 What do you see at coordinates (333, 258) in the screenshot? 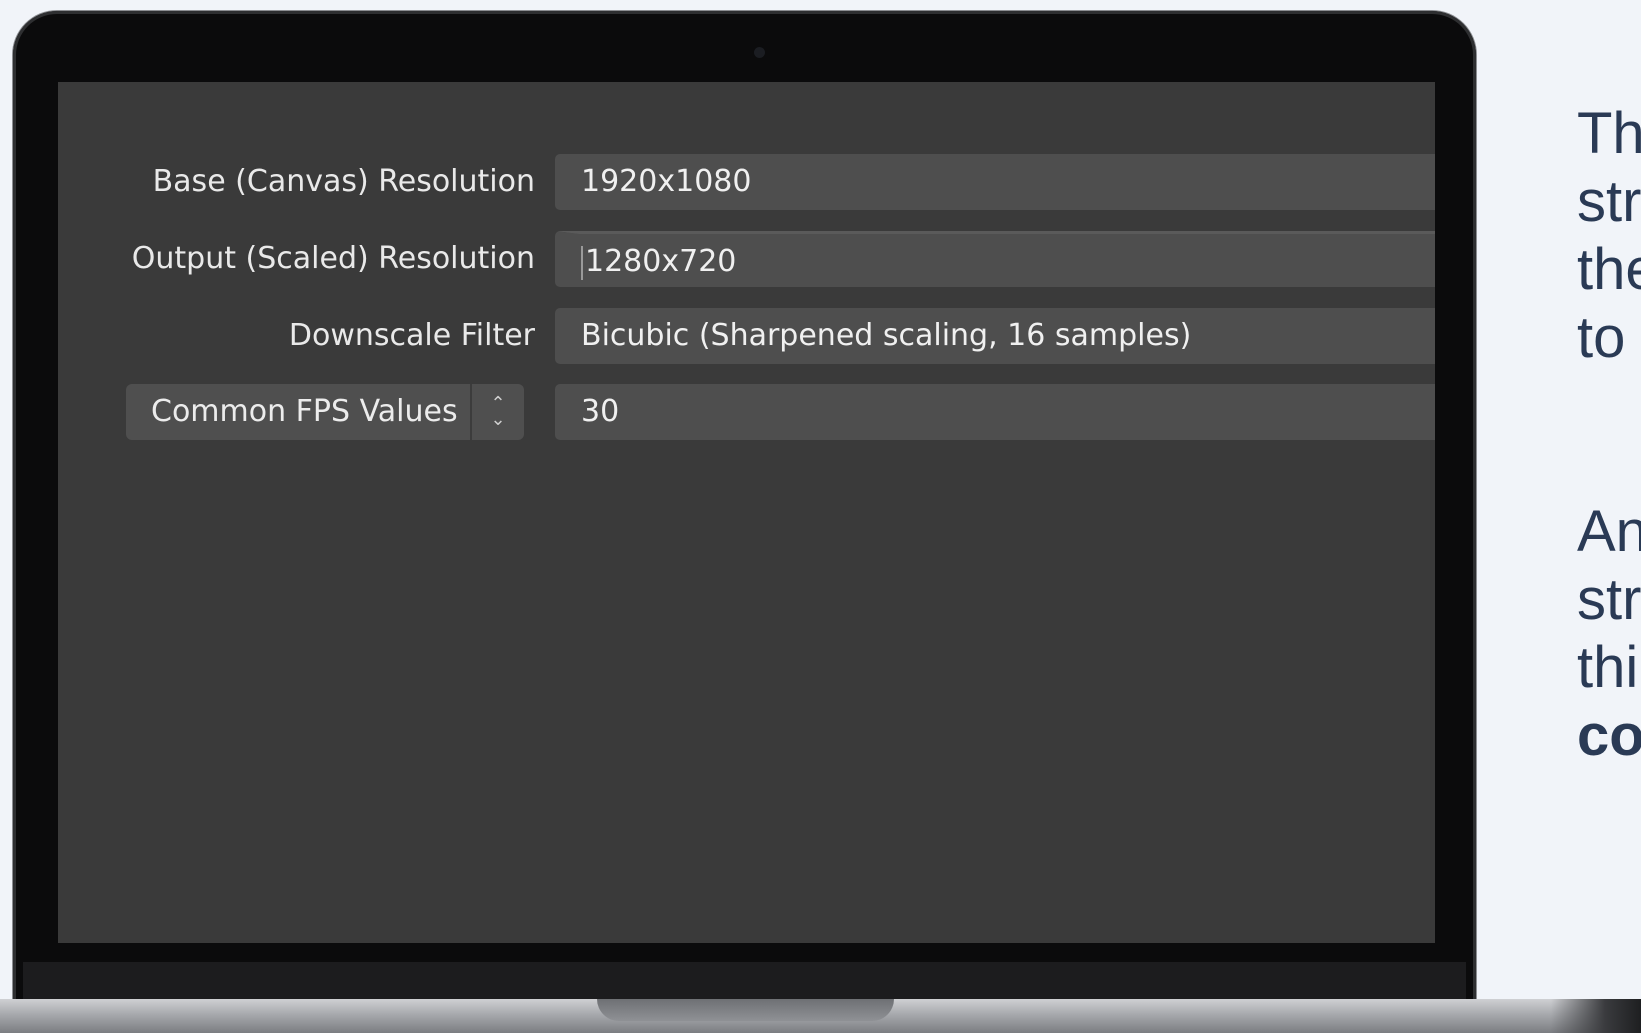
I see `output-resolution-label: Output (Scaled) Resolution` at bounding box center [333, 258].